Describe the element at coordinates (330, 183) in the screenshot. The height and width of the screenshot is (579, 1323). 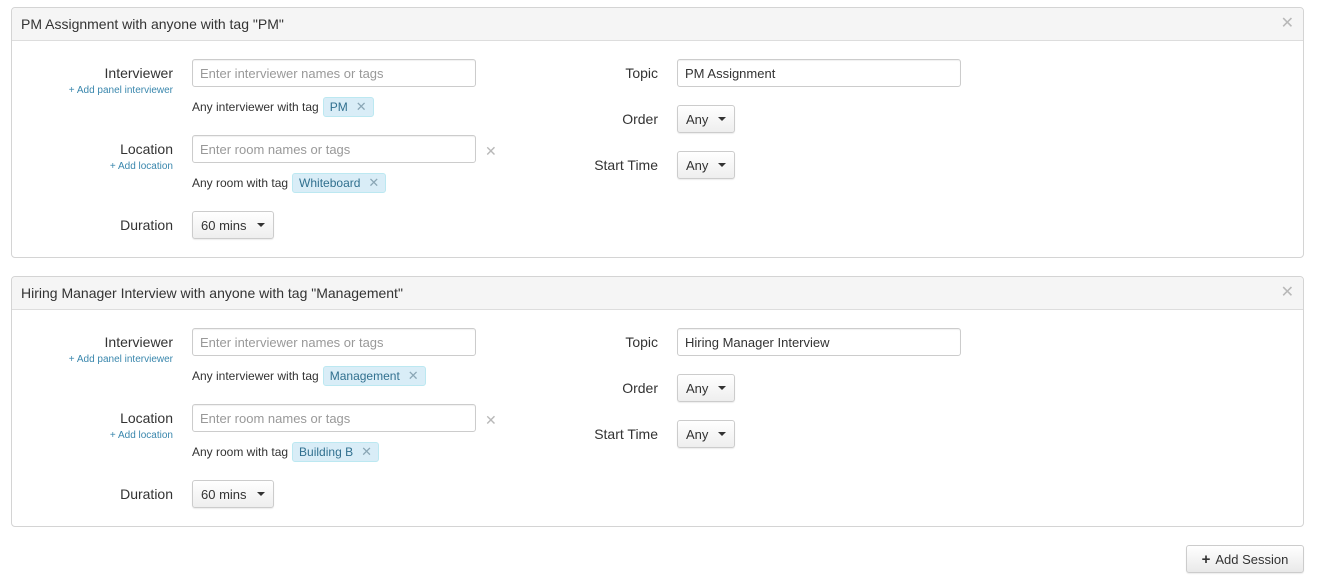
I see `tag-label: Whiteboard` at that location.